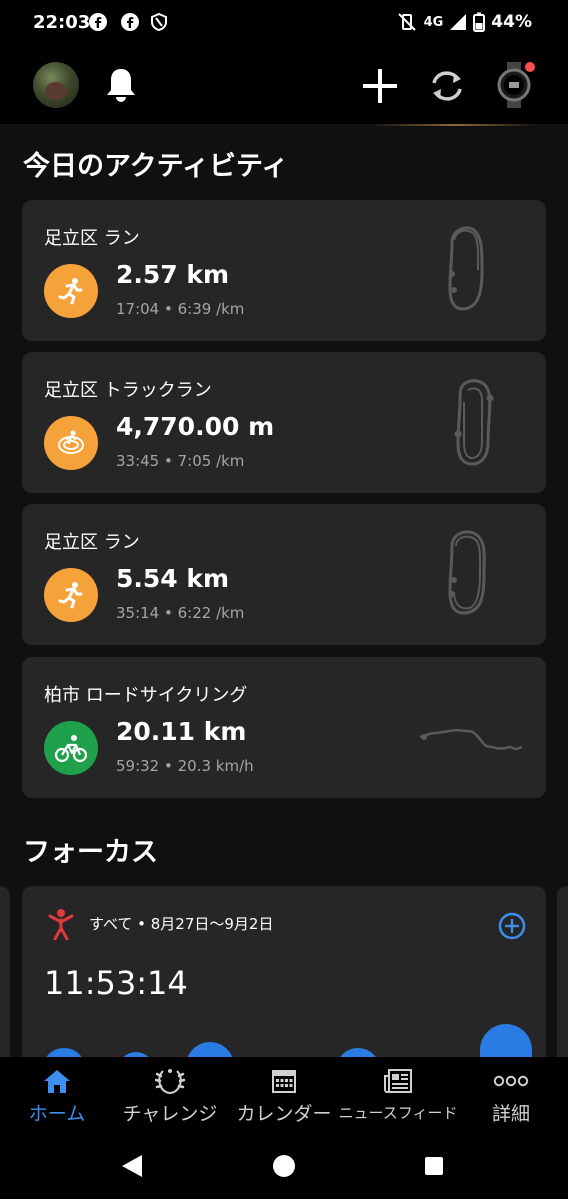 The width and height of the screenshot is (568, 1199). Describe the element at coordinates (458, 22) in the screenshot. I see `signal-icon` at that location.